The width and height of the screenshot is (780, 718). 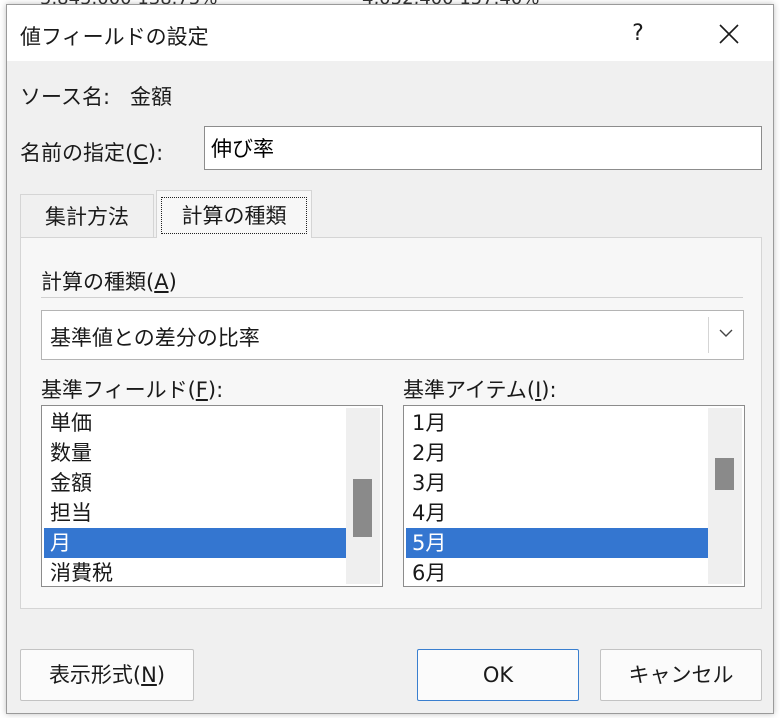 I want to click on separator, so click(x=392, y=297).